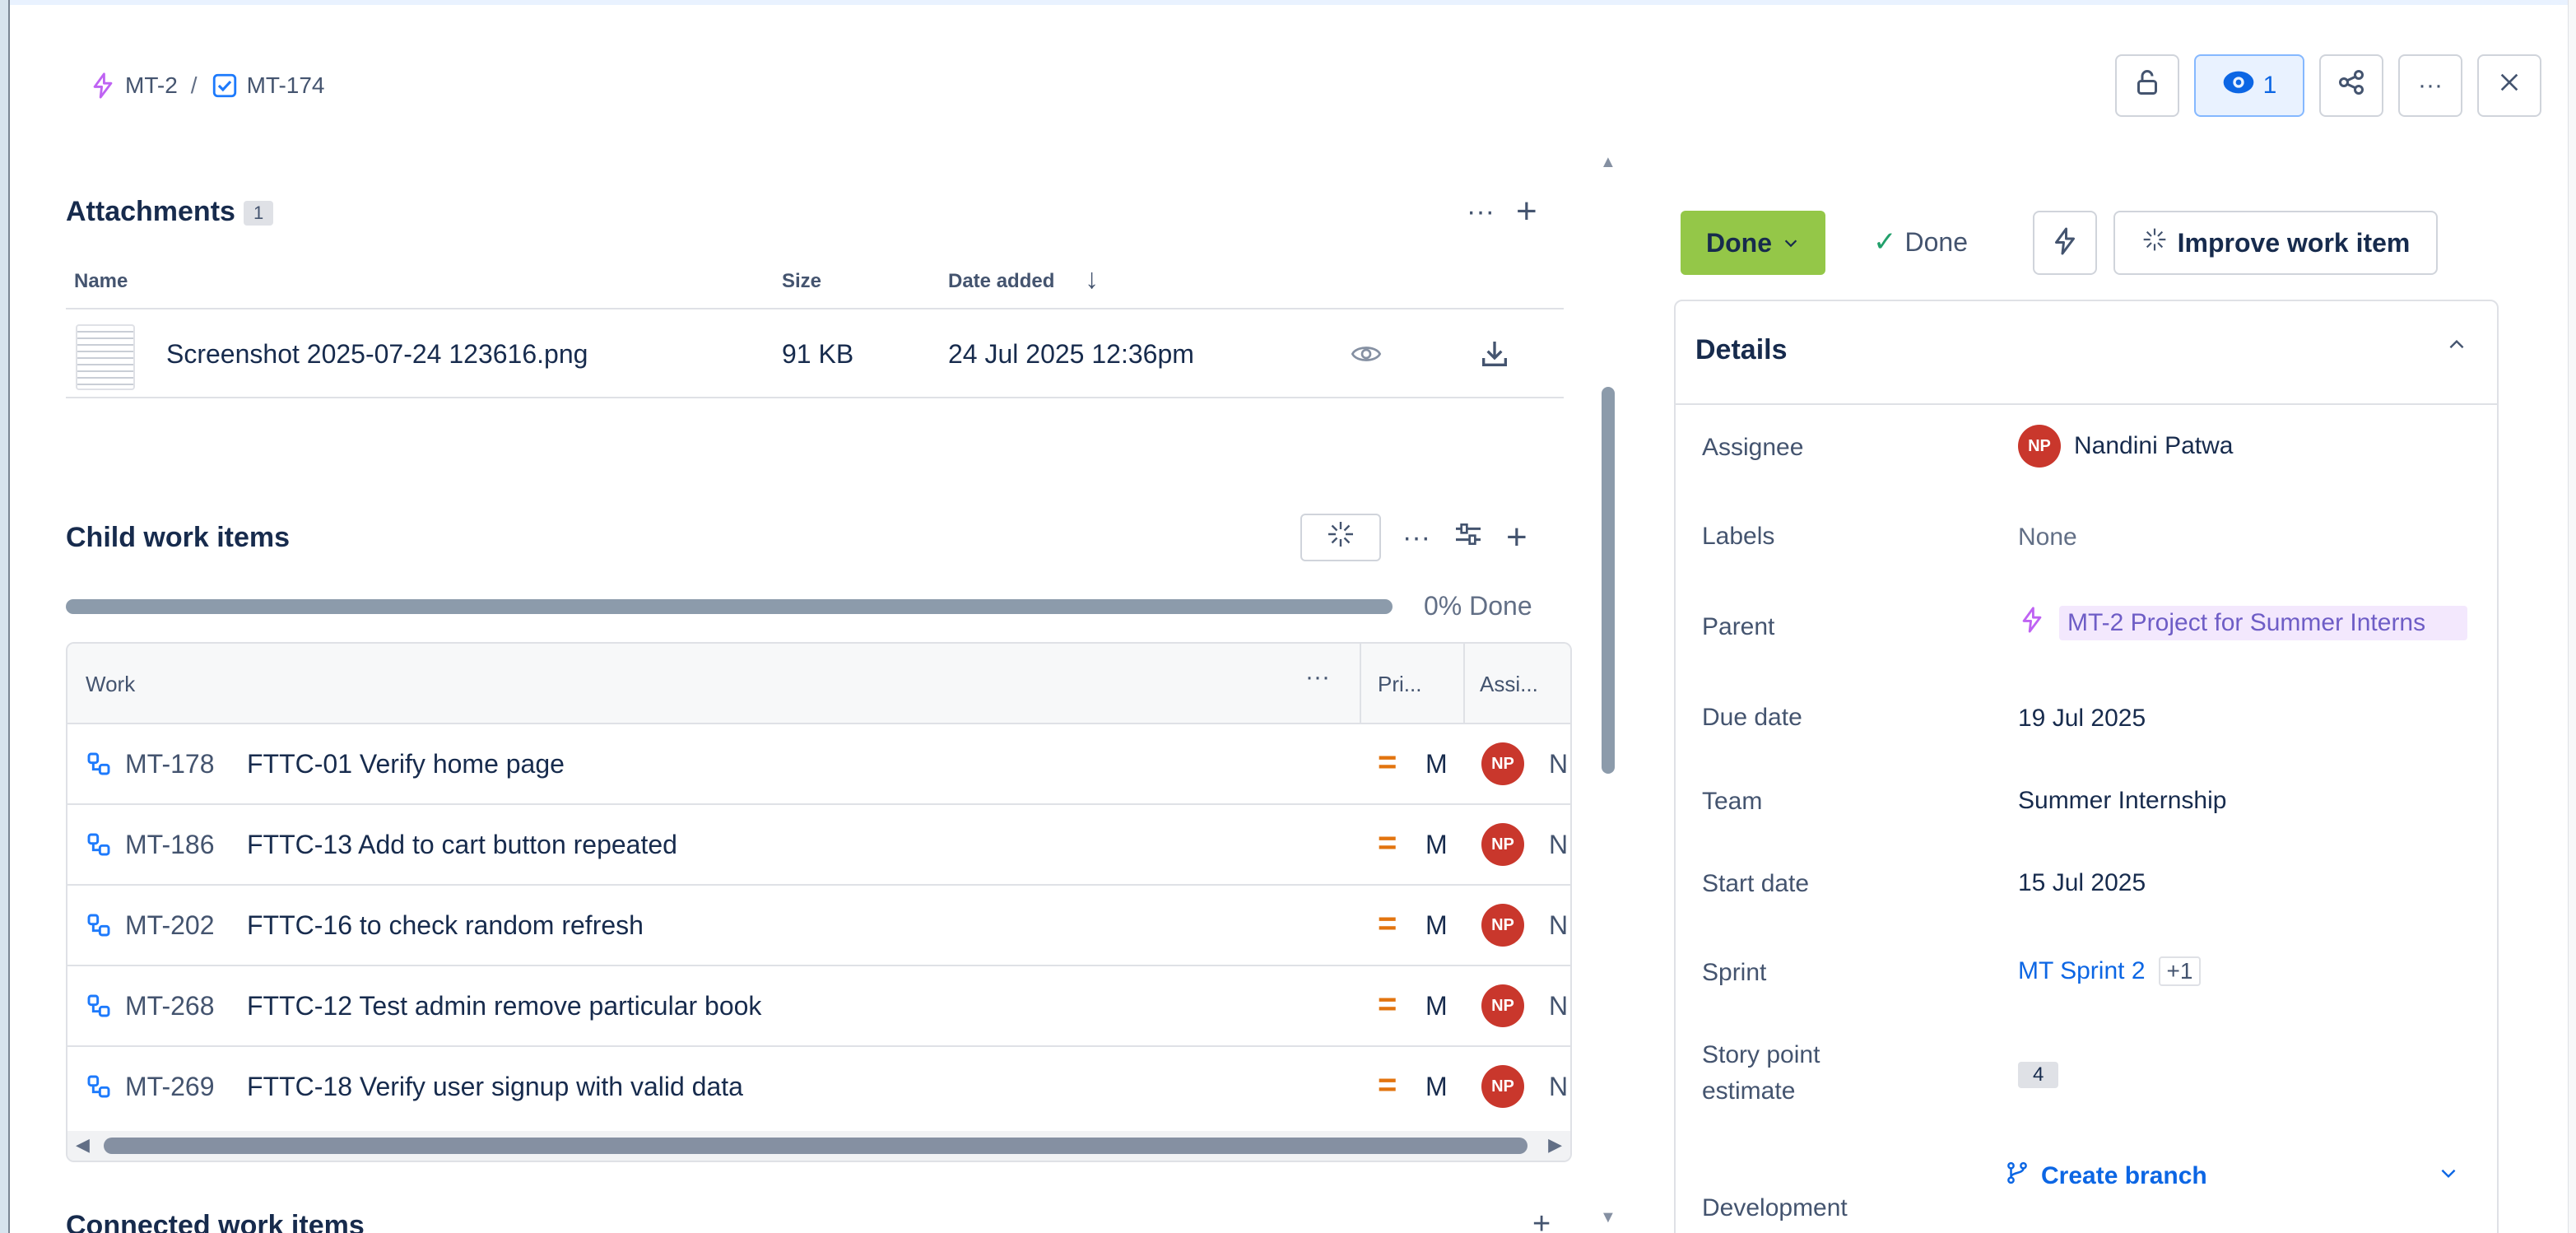  I want to click on attachments-more-icon: ···, so click(1481, 212).